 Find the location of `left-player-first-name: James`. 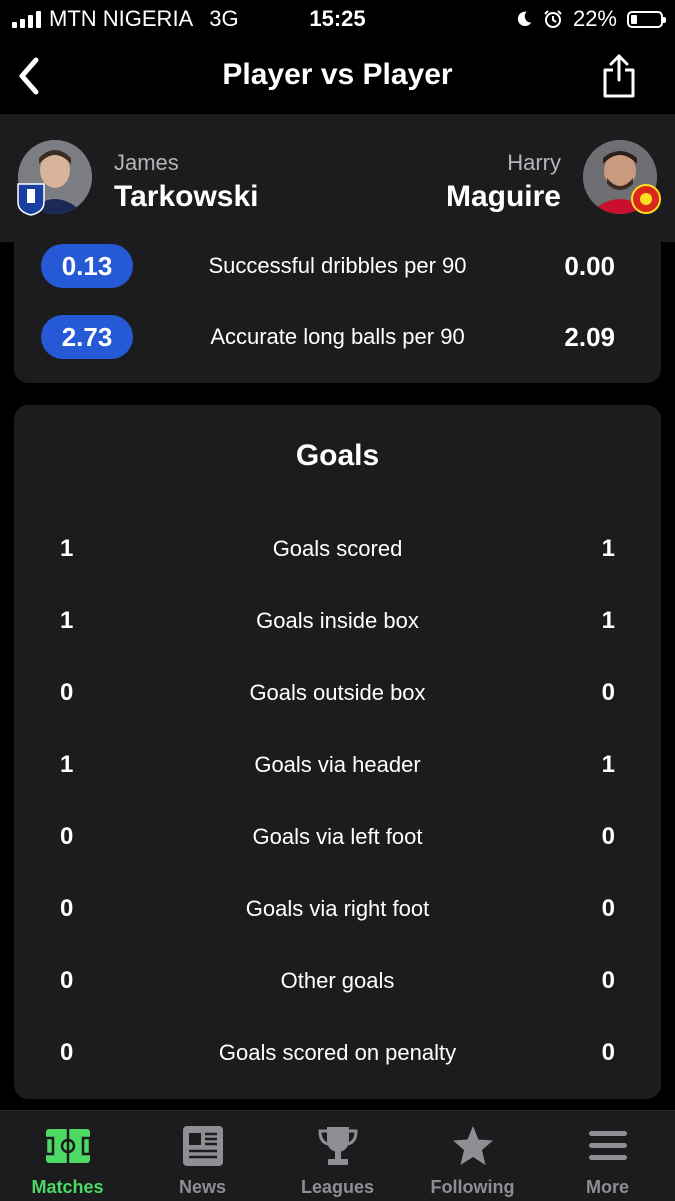

left-player-first-name: James is located at coordinates (146, 162).